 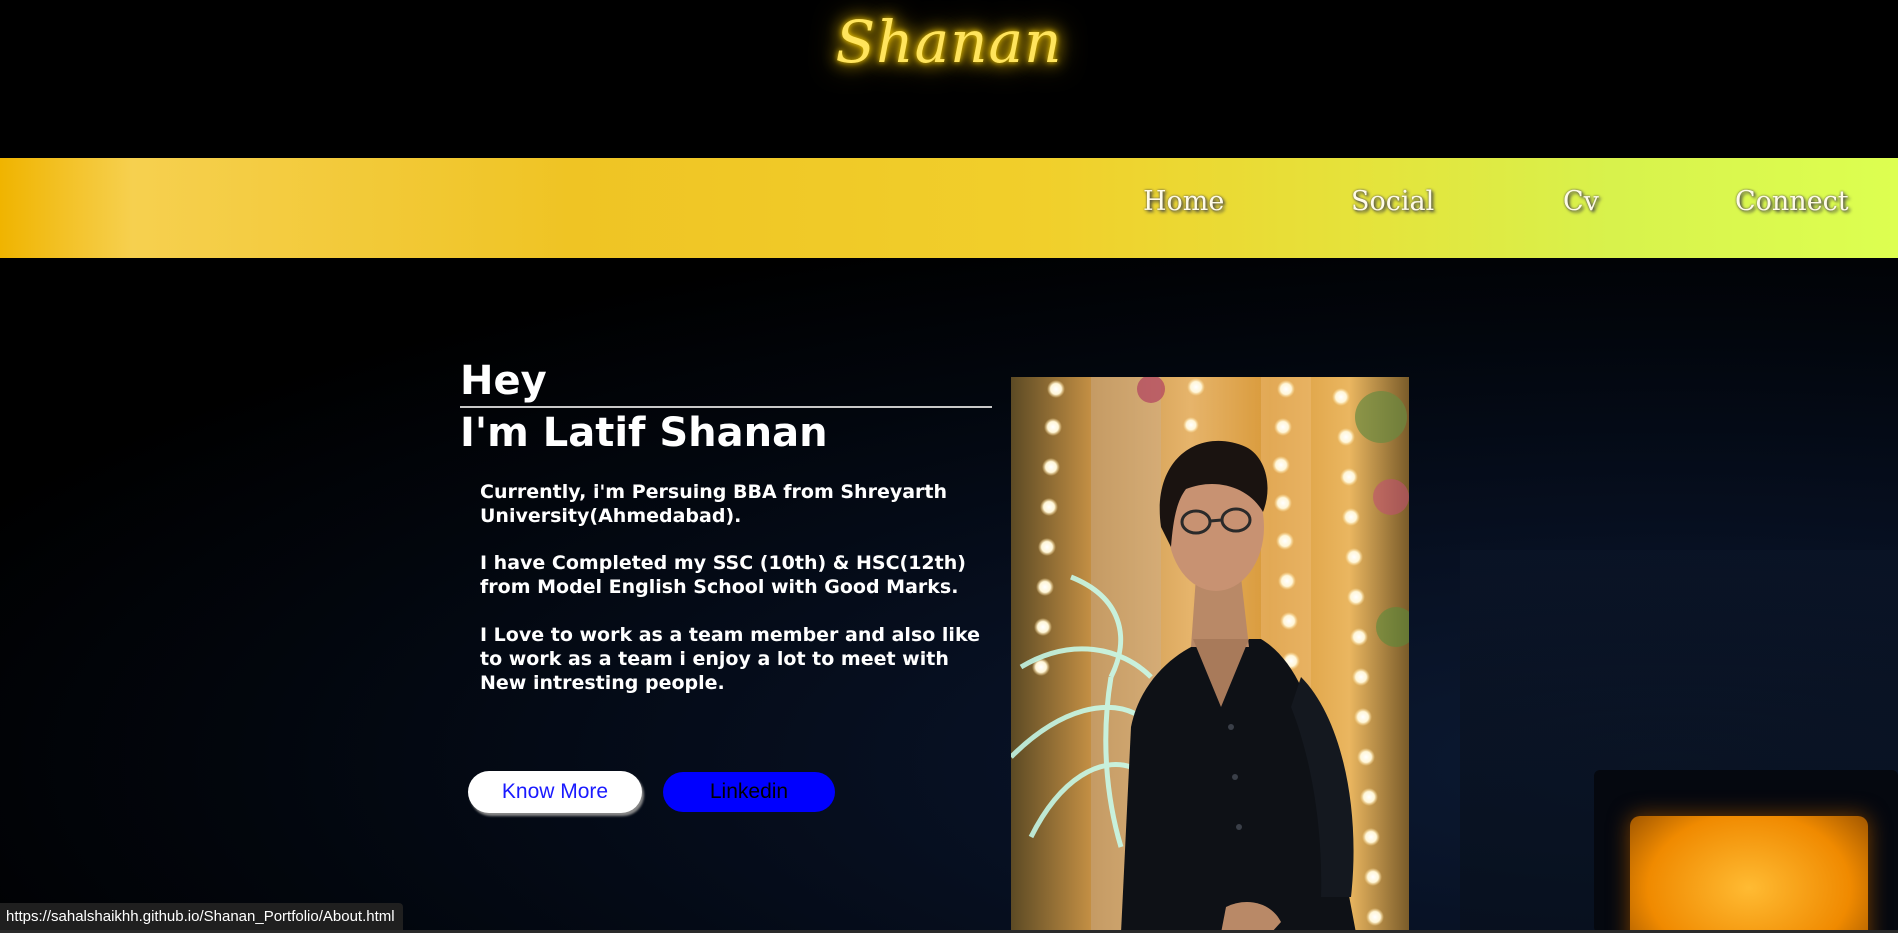 What do you see at coordinates (503, 381) in the screenshot?
I see `greeting-heading: Hey` at bounding box center [503, 381].